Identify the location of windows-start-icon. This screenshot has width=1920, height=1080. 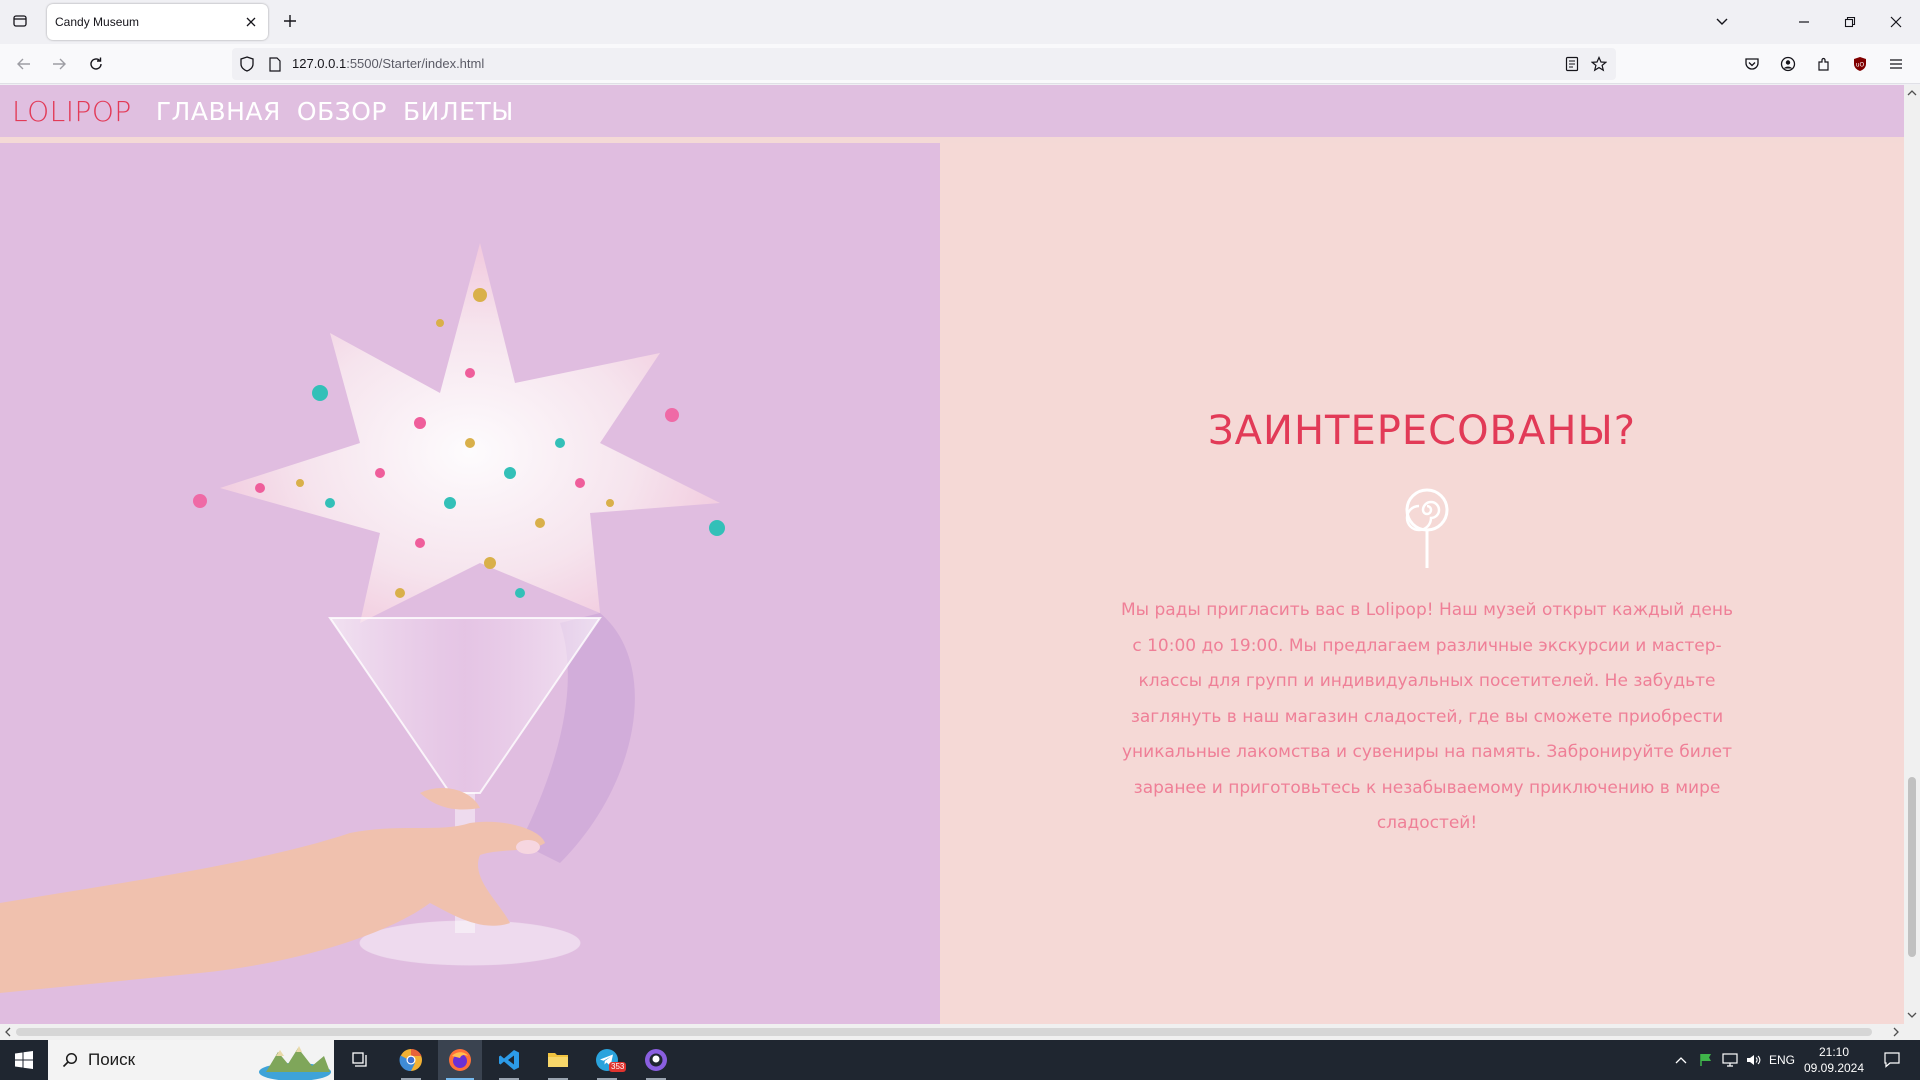
(24, 1060).